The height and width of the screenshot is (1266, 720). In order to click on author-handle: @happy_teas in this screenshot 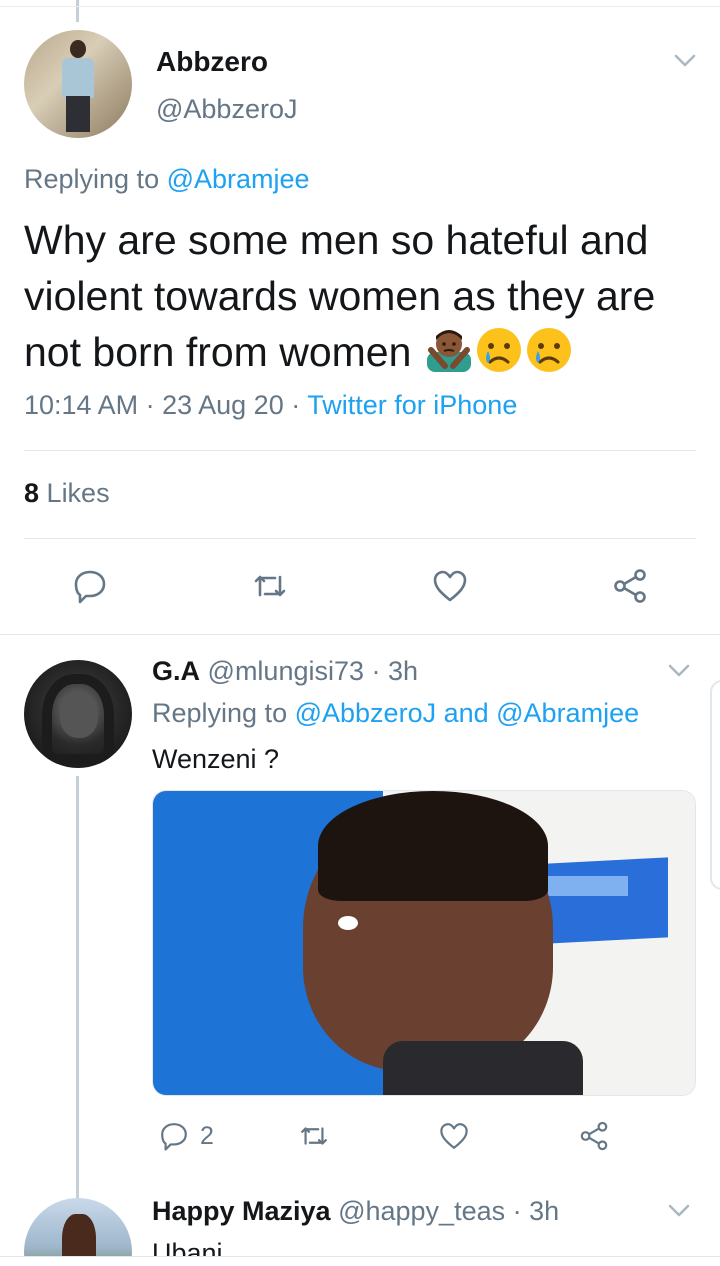, I will do `click(421, 1211)`.